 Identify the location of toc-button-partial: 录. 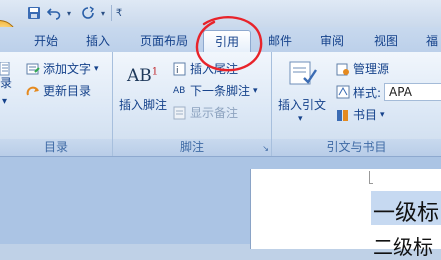
(6, 82).